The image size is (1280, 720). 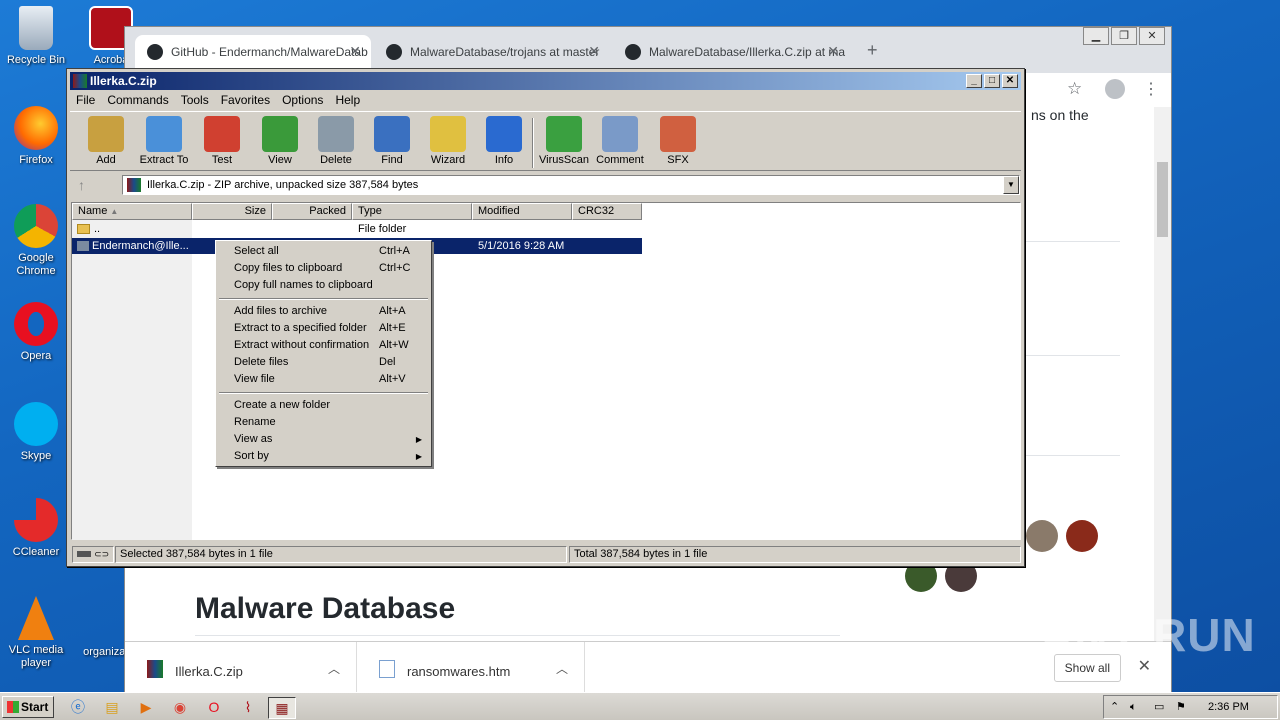 I want to click on download-name: ransomwares.htm, so click(x=459, y=671).